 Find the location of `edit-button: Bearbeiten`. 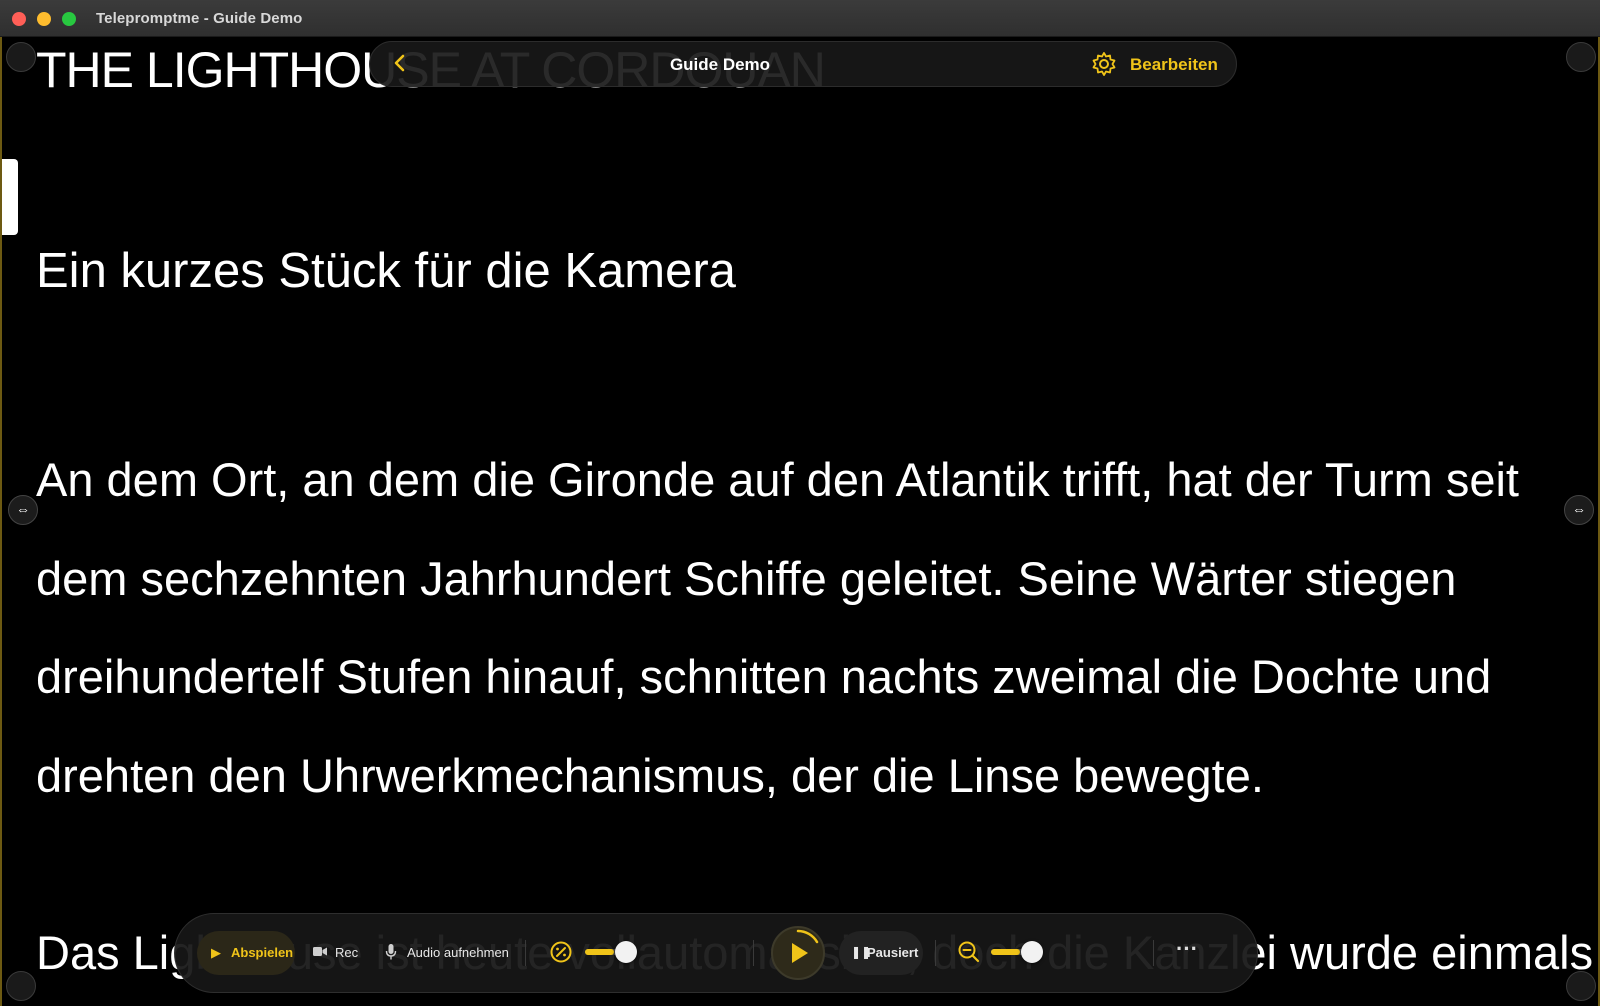

edit-button: Bearbeiten is located at coordinates (1155, 64).